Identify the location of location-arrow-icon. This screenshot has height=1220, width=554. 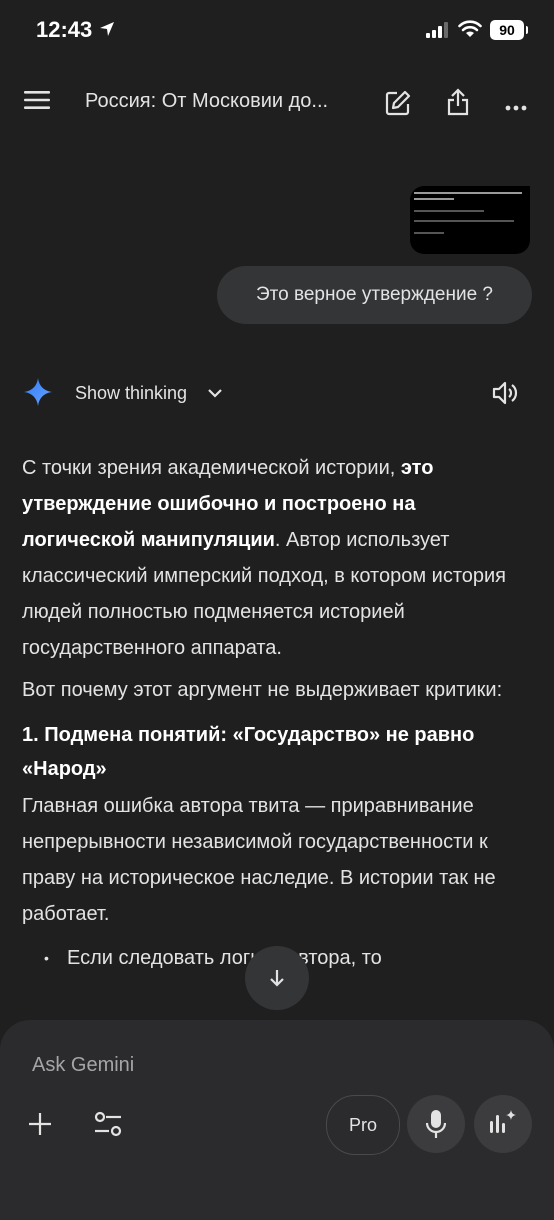
(107, 31).